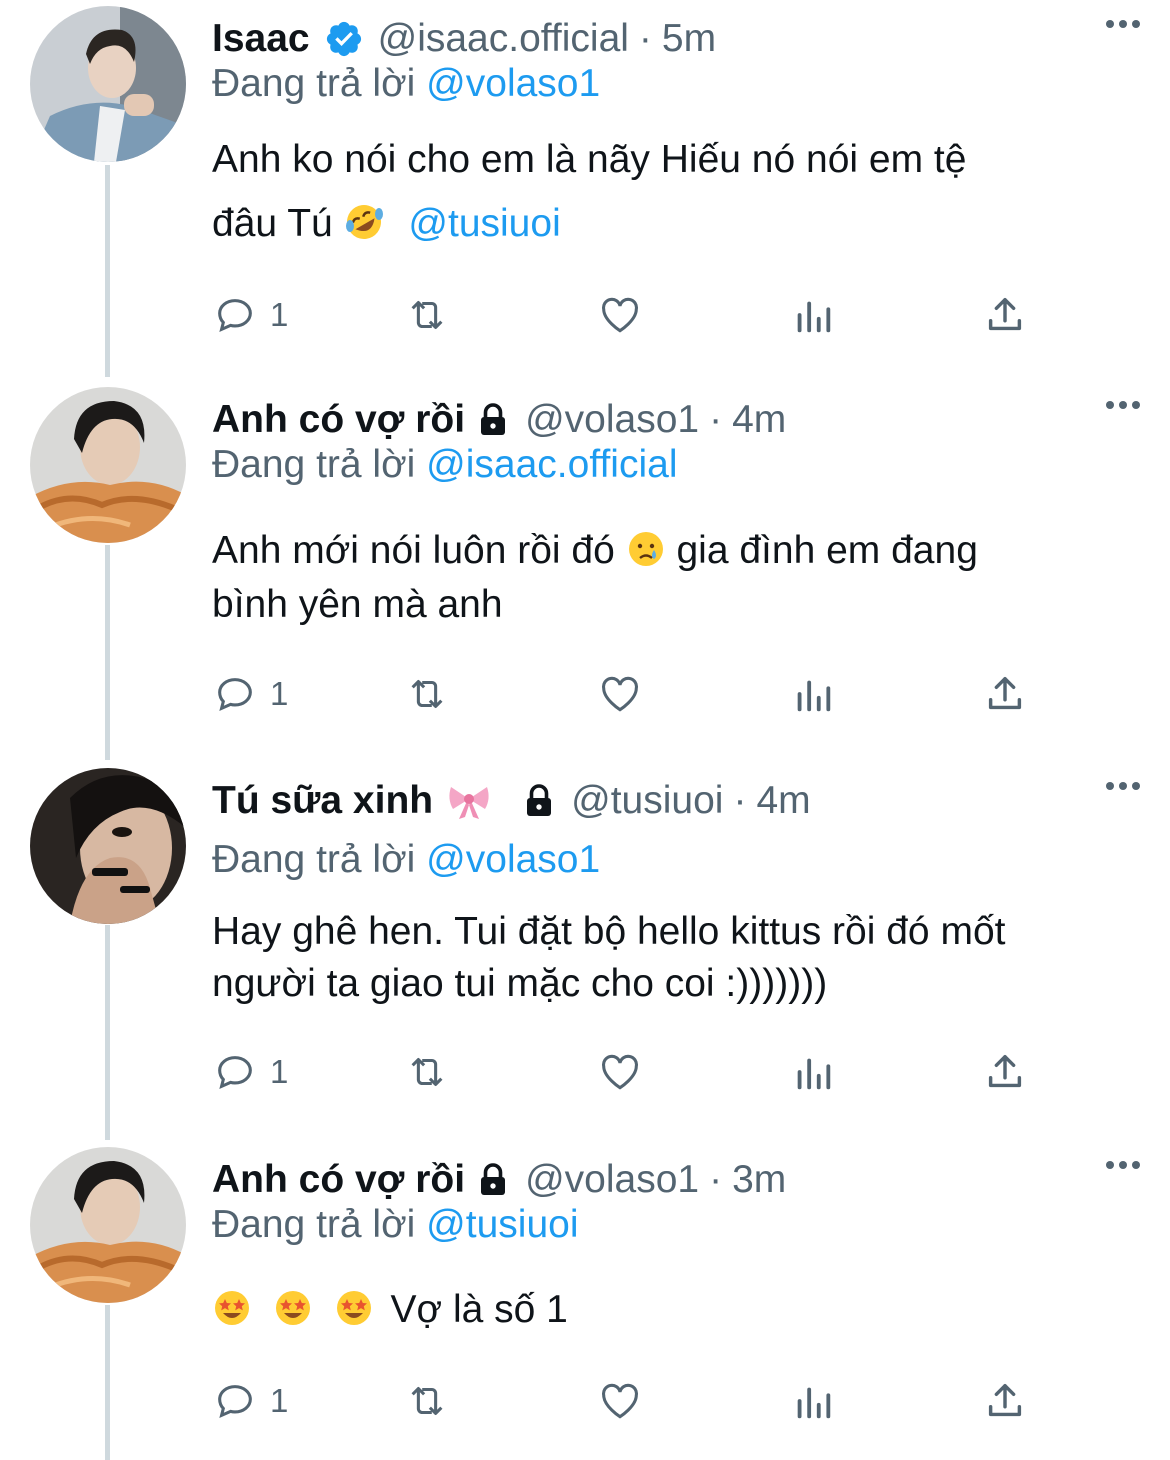  I want to click on display-name: Tú sữa xinh, so click(322, 801).